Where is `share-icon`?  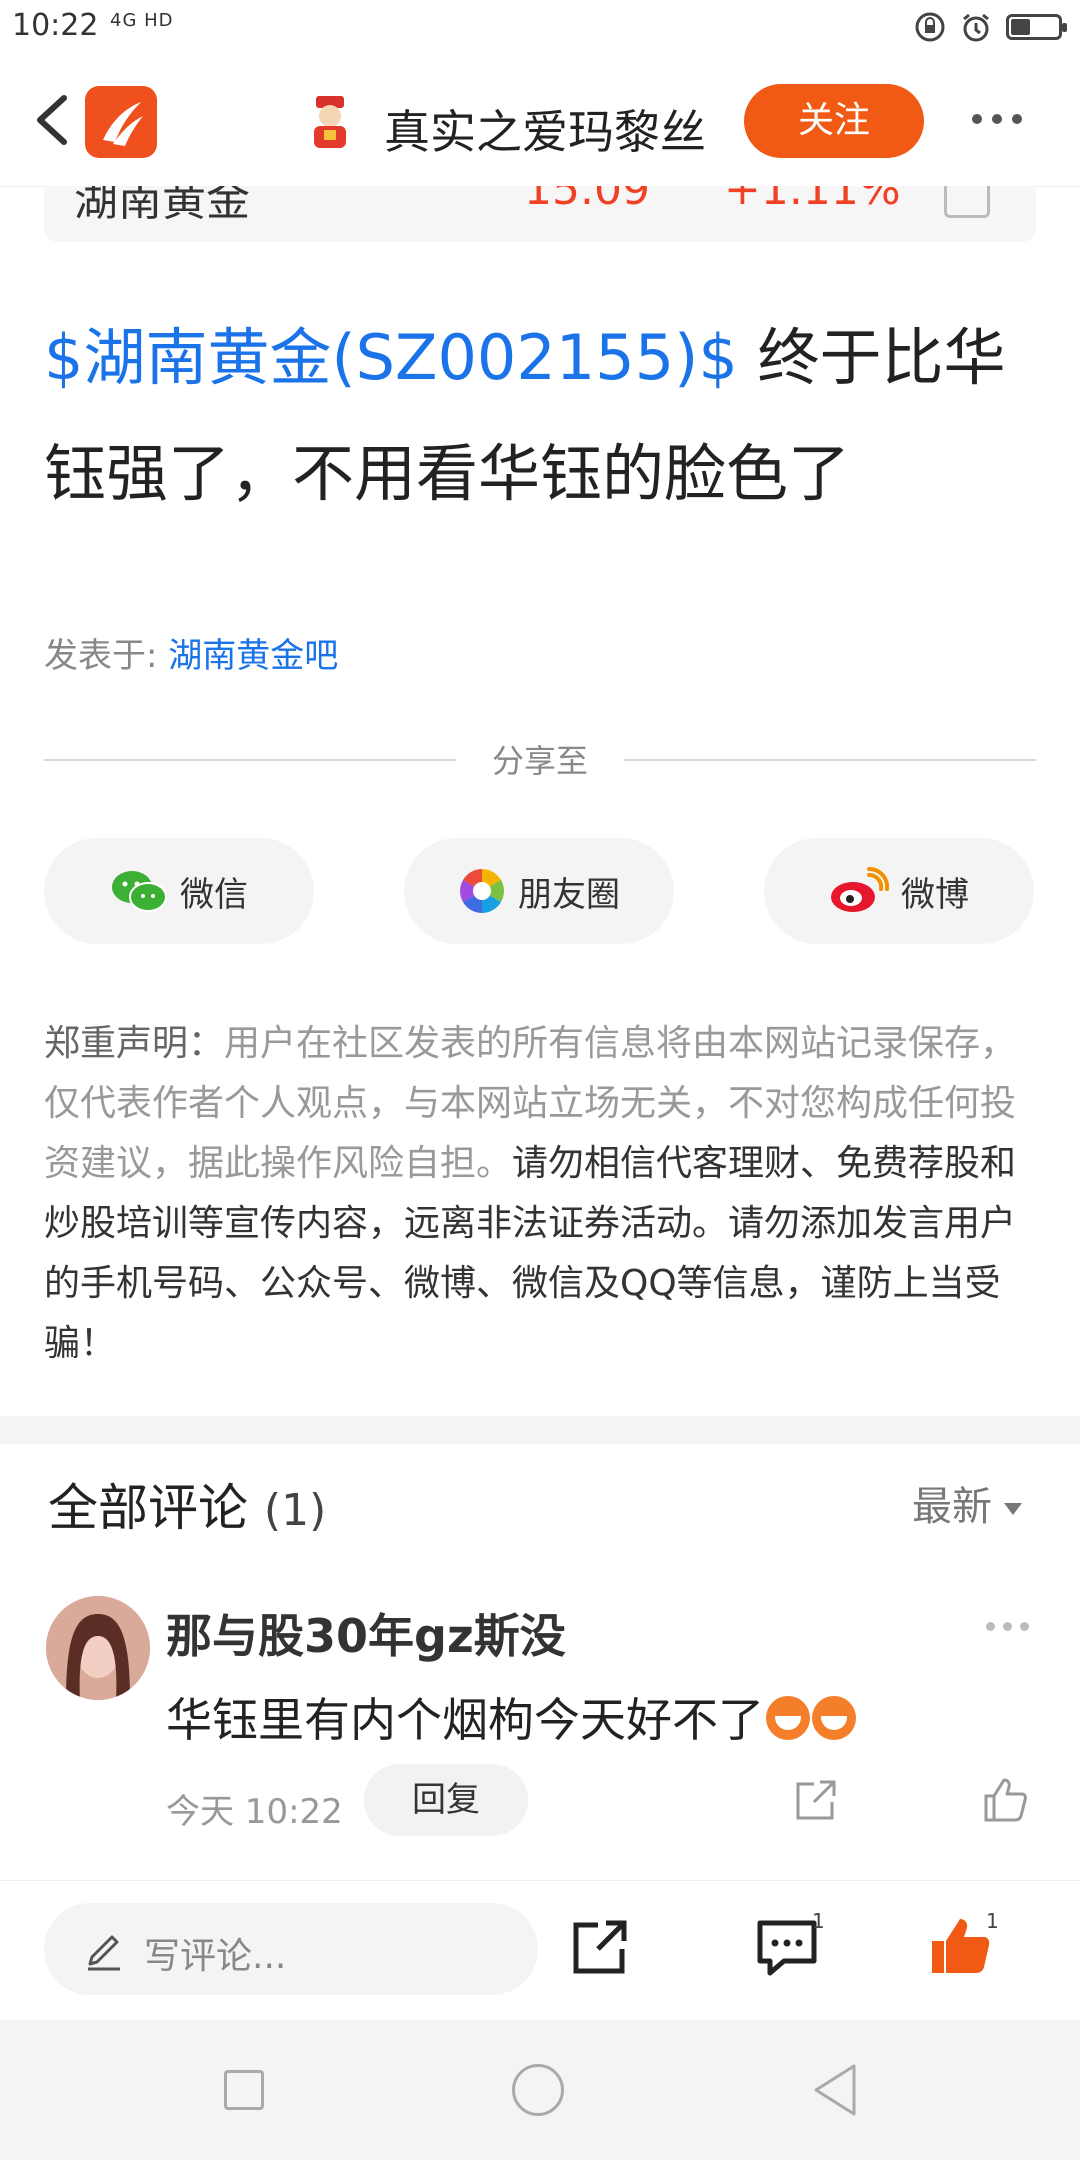
share-icon is located at coordinates (815, 1801).